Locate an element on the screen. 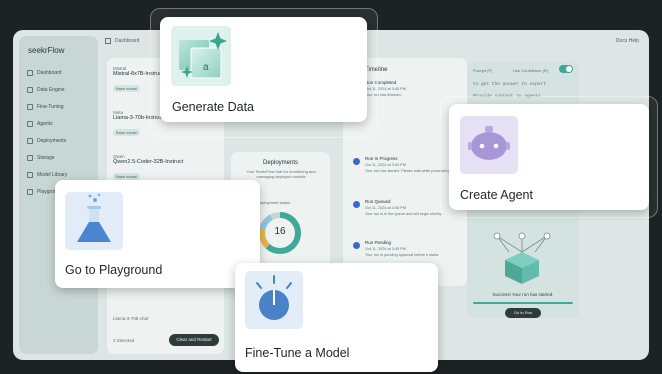  top-links: Docs Help is located at coordinates (627, 41).